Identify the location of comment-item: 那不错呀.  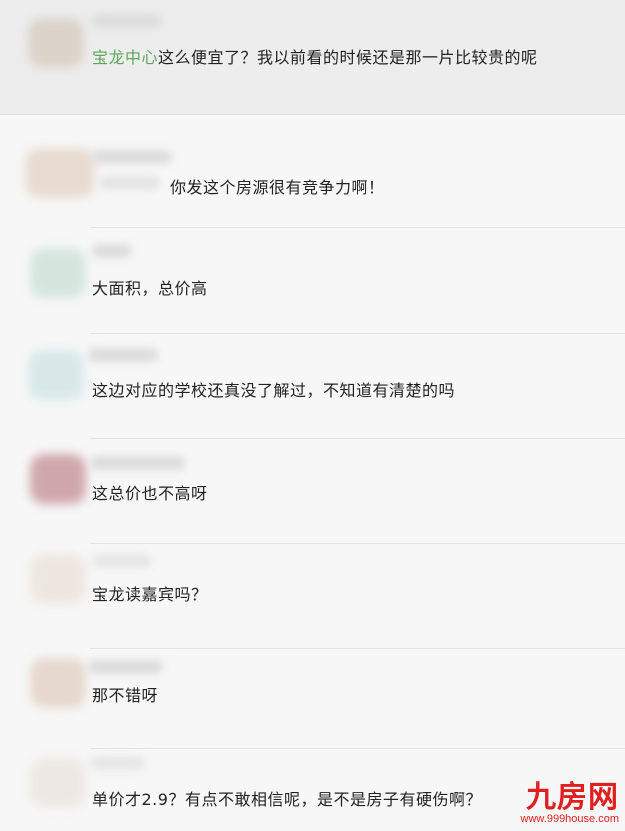
(312, 697).